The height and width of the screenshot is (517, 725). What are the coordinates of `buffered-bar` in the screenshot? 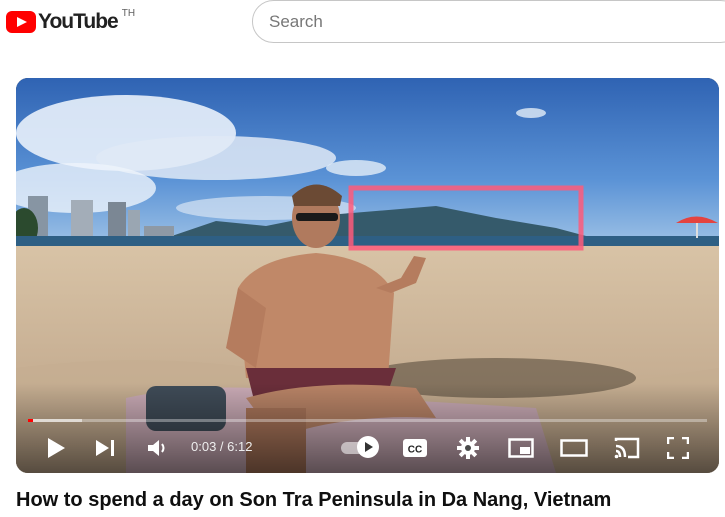 It's located at (55, 420).